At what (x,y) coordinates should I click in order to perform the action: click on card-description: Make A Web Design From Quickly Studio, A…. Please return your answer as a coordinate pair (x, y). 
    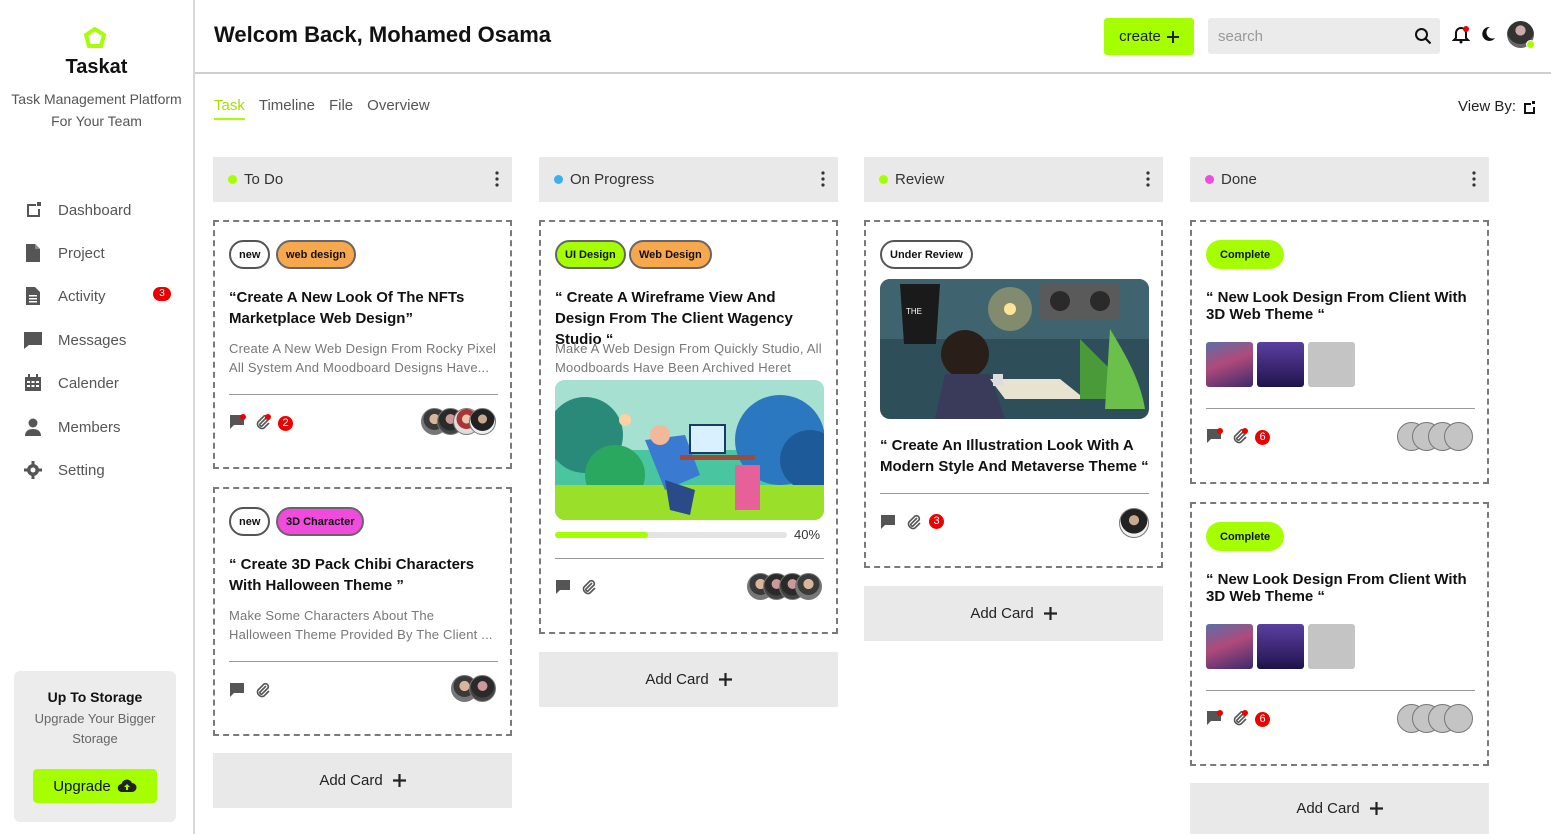
    Looking at the image, I should click on (688, 358).